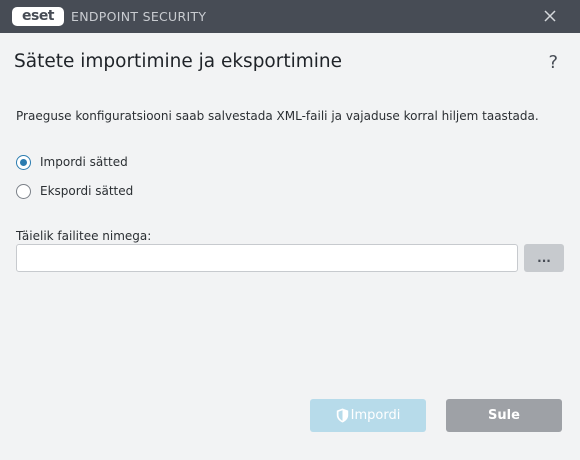 Image resolution: width=580 pixels, height=460 pixels. I want to click on radio-unchecked-icon, so click(23, 191).